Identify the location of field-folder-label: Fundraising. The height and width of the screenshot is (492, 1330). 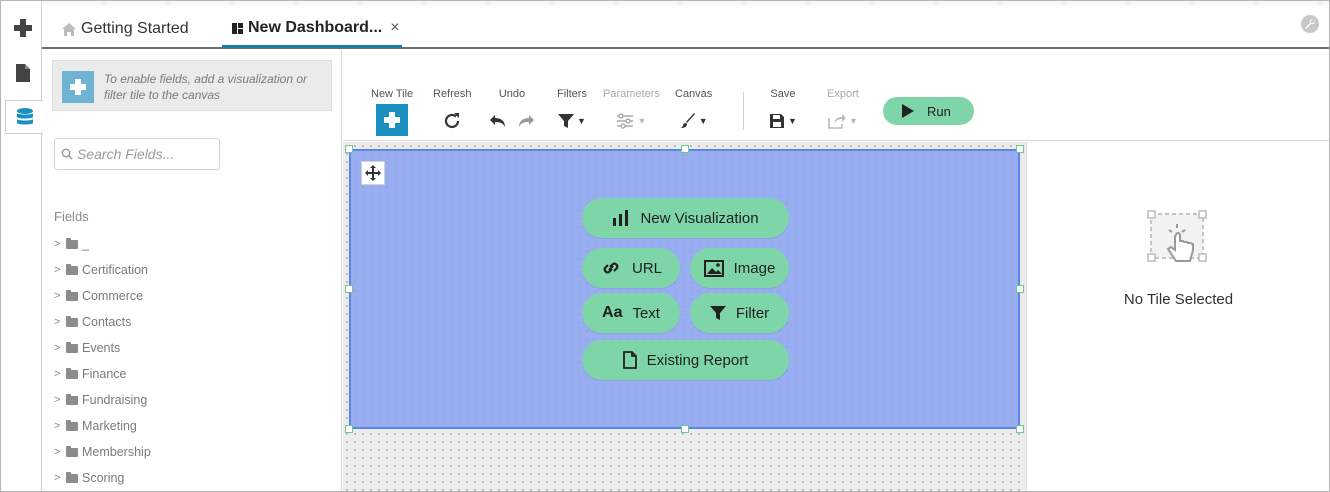
(115, 400).